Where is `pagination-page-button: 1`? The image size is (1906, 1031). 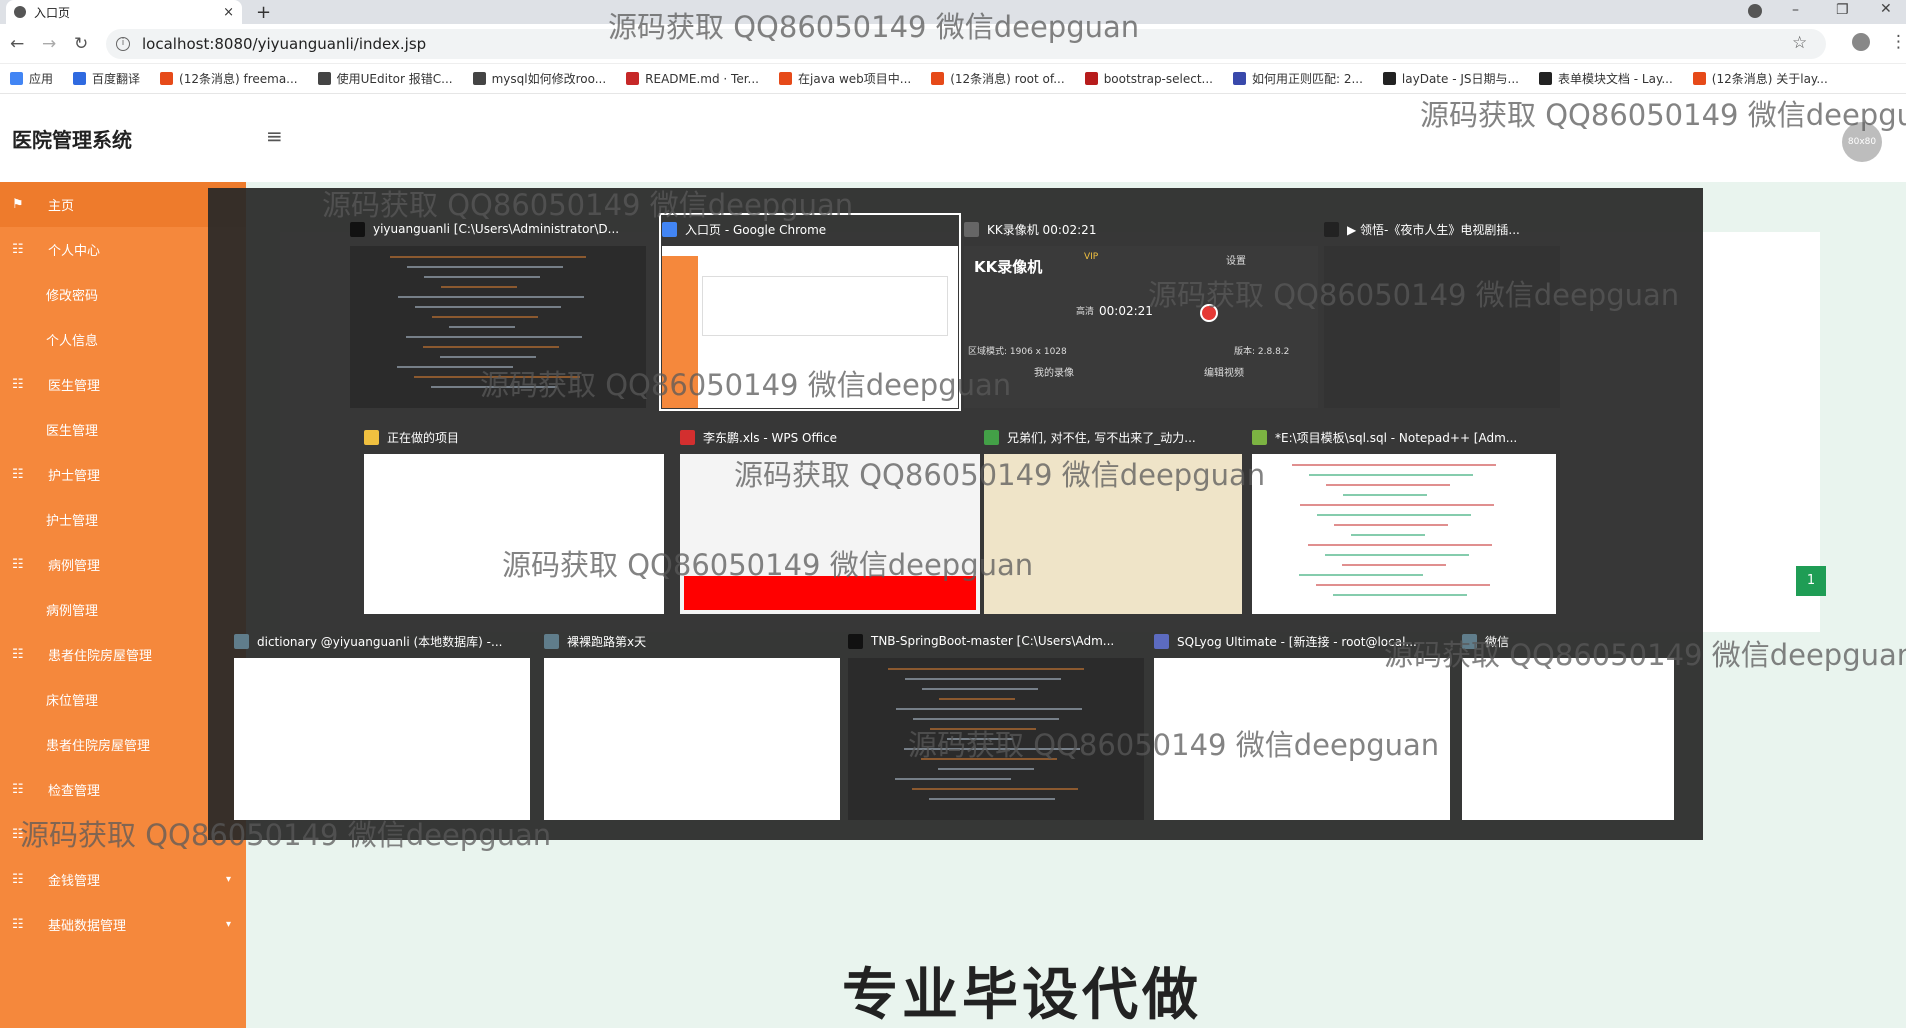
pagination-page-button: 1 is located at coordinates (1811, 581).